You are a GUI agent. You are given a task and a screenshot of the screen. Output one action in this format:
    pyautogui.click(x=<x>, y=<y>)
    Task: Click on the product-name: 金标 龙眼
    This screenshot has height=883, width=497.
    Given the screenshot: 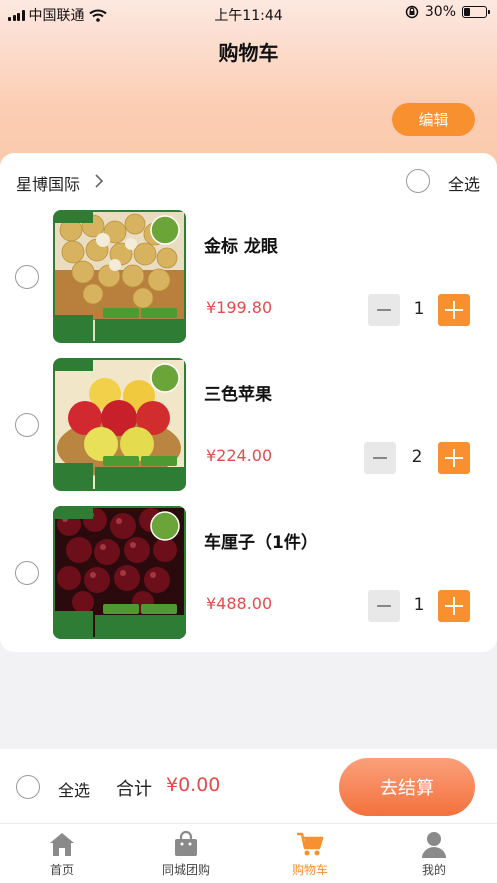 What is the action you would take?
    pyautogui.click(x=241, y=244)
    